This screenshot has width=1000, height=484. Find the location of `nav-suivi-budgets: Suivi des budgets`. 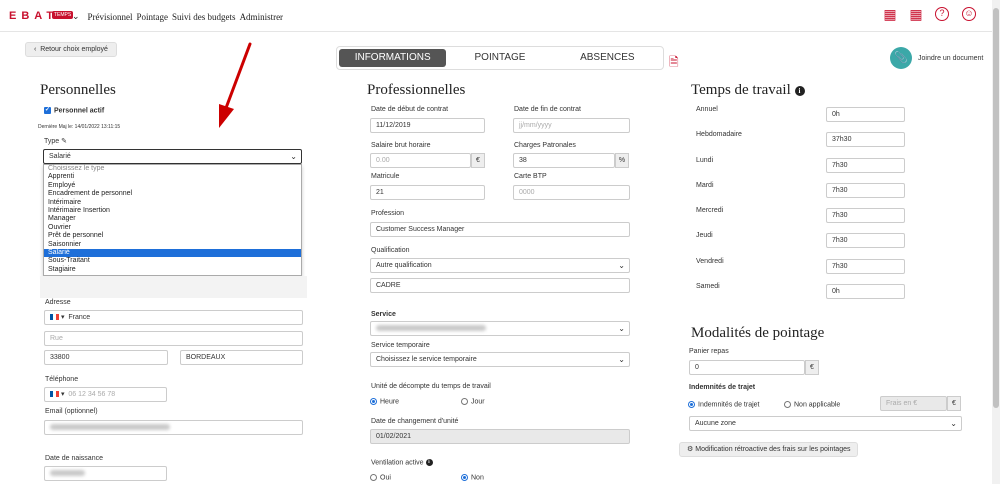

nav-suivi-budgets: Suivi des budgets is located at coordinates (204, 17).